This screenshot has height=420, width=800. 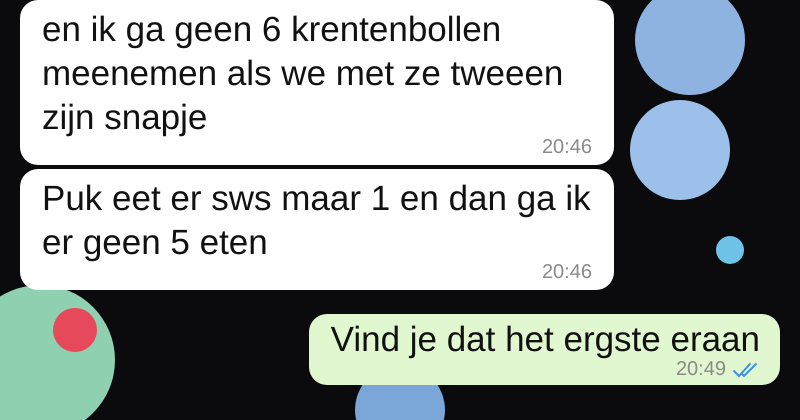 I want to click on message-text: Vind je dat het ergste eraan, so click(x=545, y=340).